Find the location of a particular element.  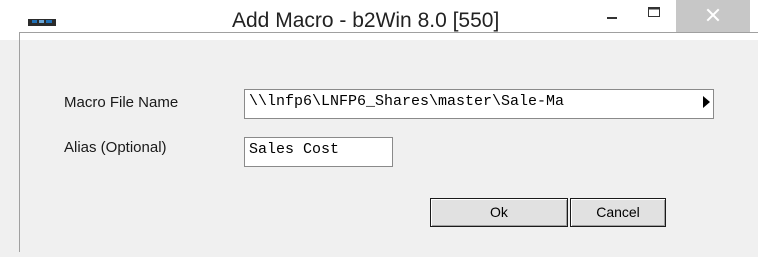

app-icon is located at coordinates (42, 22).